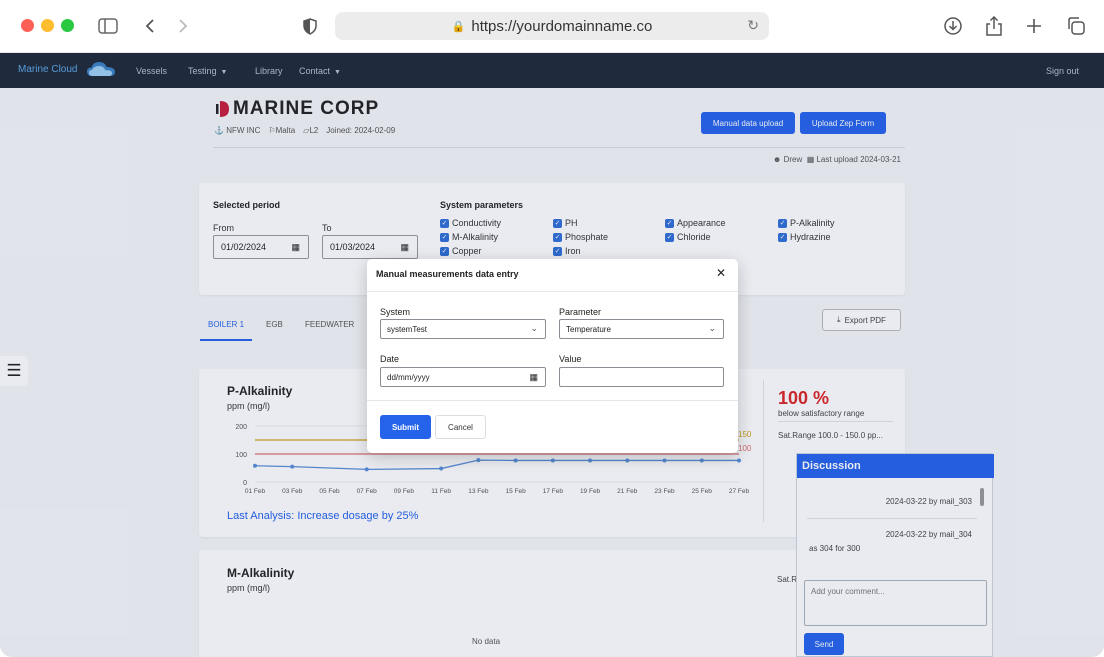 Image resolution: width=1104 pixels, height=657 pixels. What do you see at coordinates (405, 427) in the screenshot?
I see `submit-button: Submit` at bounding box center [405, 427].